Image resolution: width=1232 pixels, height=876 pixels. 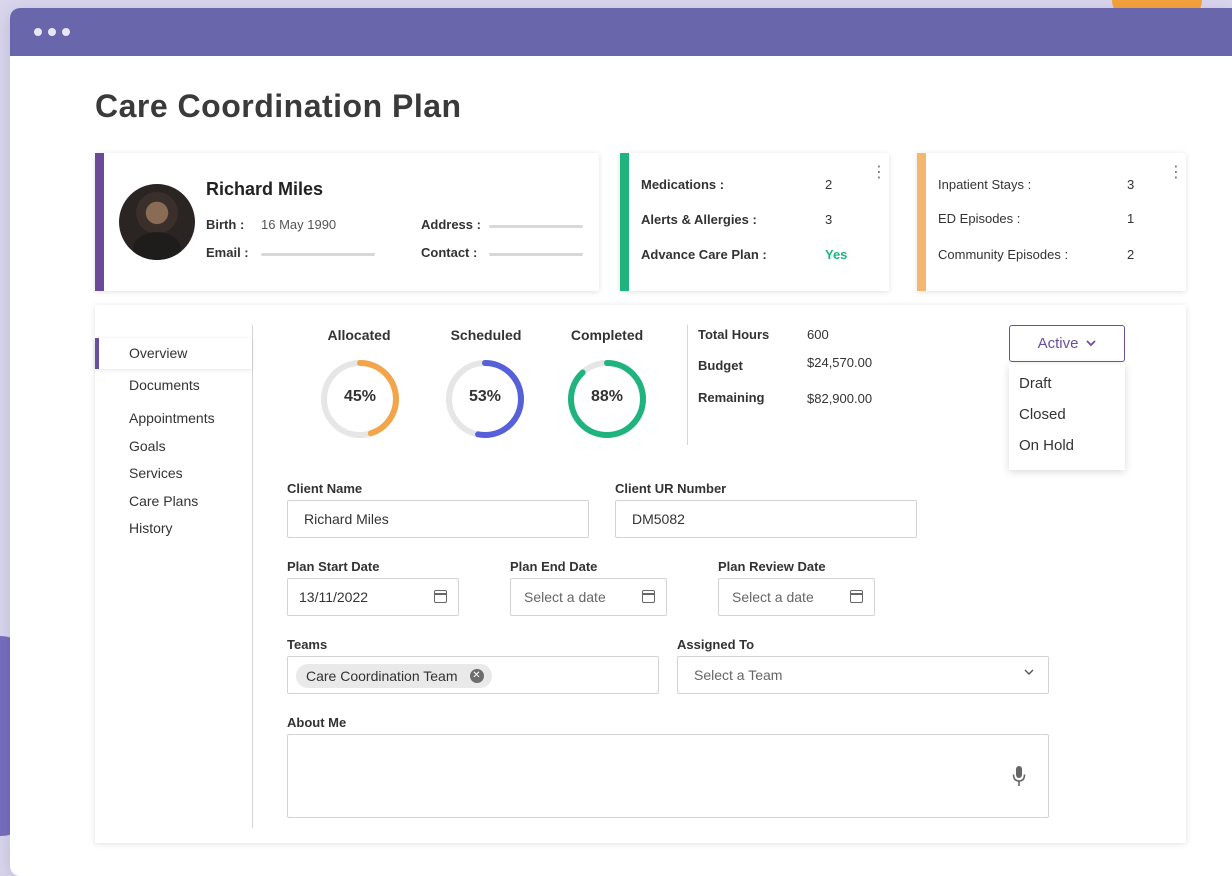 I want to click on team-chip: Care Coordination Team ✕, so click(x=394, y=676).